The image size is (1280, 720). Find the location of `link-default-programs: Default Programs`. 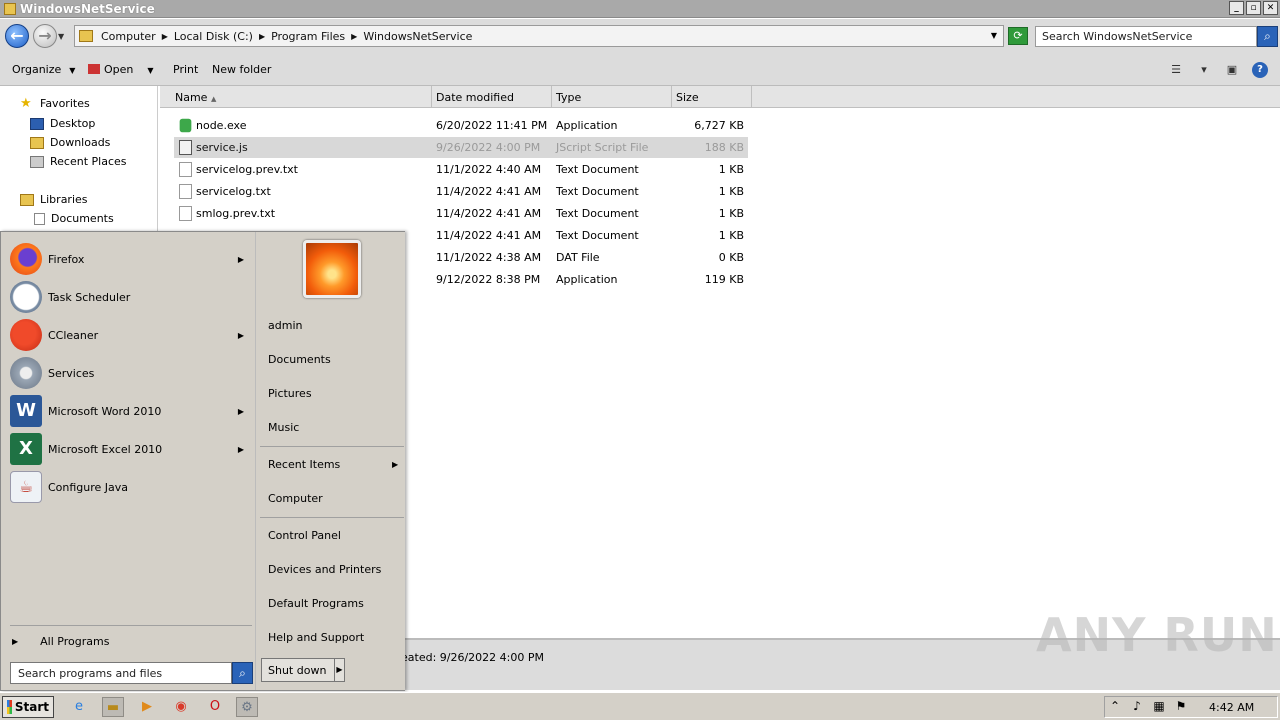

link-default-programs: Default Programs is located at coordinates (316, 603).